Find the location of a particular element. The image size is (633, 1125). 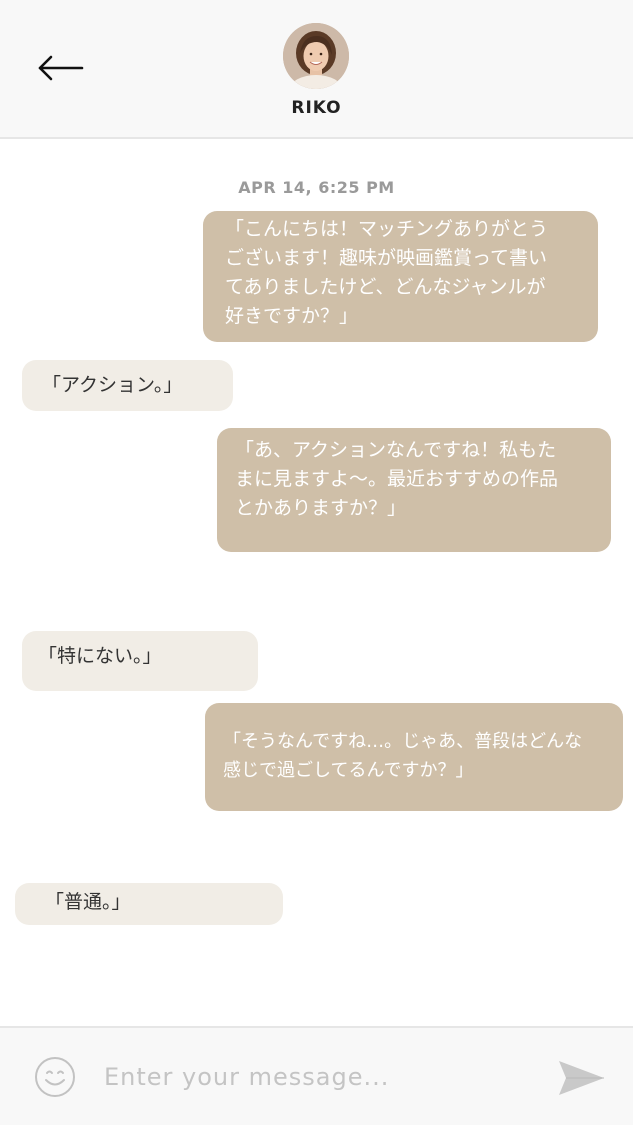

emoji-button is located at coordinates (55, 1077).